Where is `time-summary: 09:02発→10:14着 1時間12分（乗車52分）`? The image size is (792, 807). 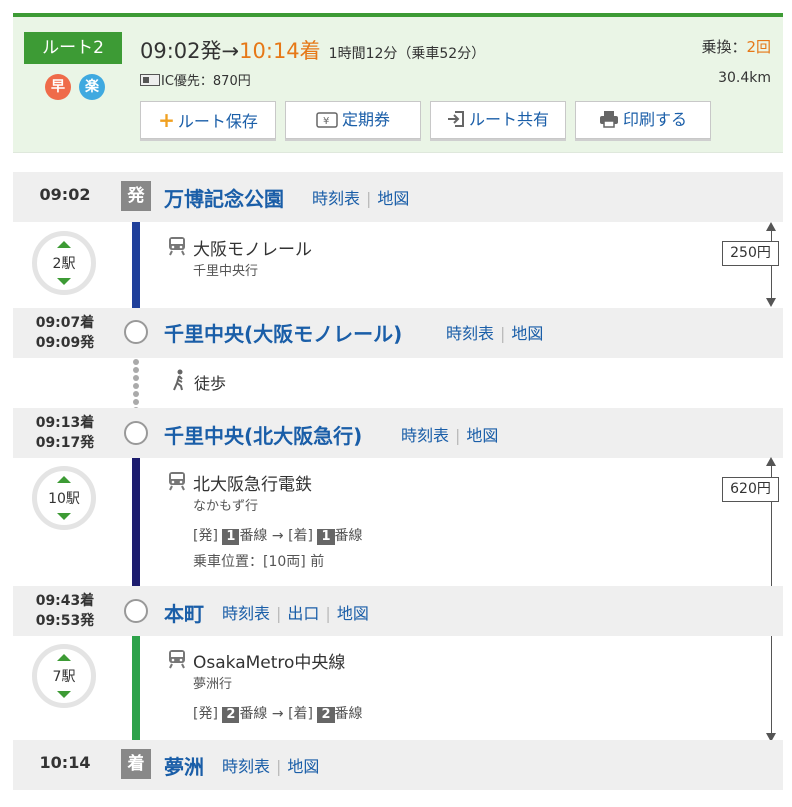 time-summary: 09:02発→10:14着 1時間12分（乗車52分） is located at coordinates (312, 50).